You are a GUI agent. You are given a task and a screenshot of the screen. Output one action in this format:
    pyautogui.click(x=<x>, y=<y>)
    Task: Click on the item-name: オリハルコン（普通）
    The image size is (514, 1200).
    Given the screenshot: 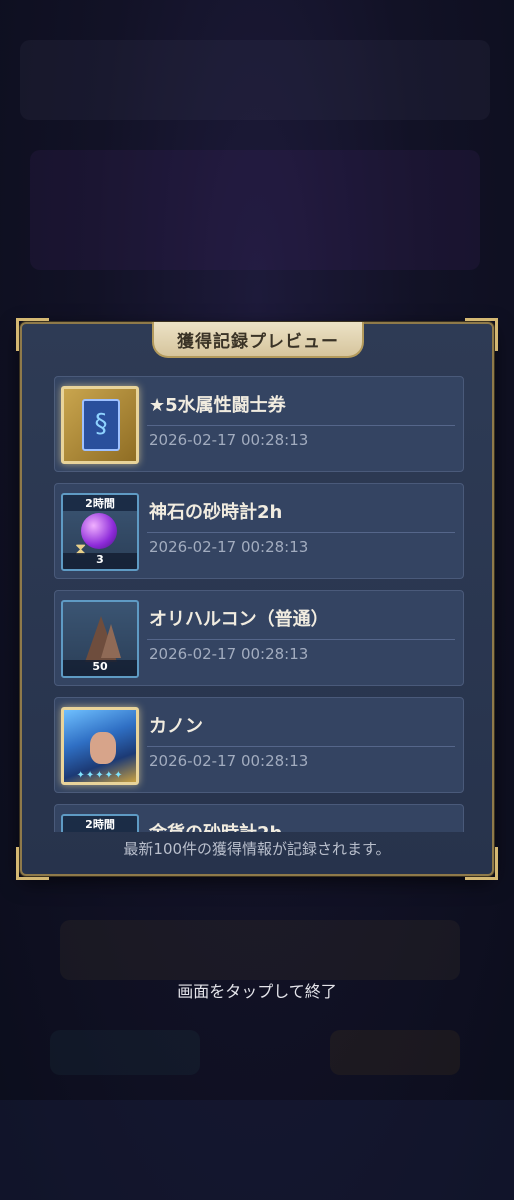 What is the action you would take?
    pyautogui.click(x=239, y=619)
    